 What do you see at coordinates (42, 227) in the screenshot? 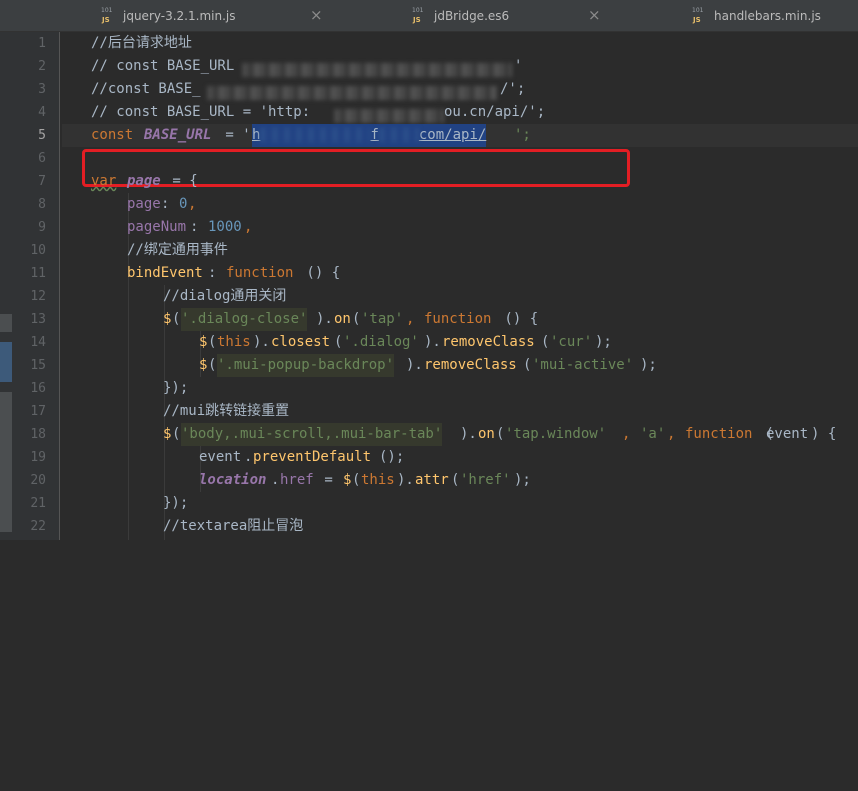
I see `line-number: 9` at bounding box center [42, 227].